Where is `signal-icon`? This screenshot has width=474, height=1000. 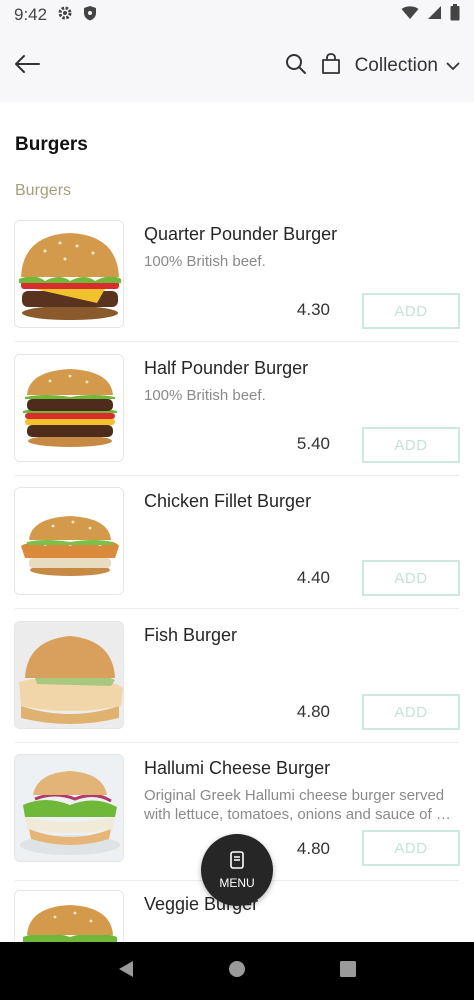
signal-icon is located at coordinates (434, 15).